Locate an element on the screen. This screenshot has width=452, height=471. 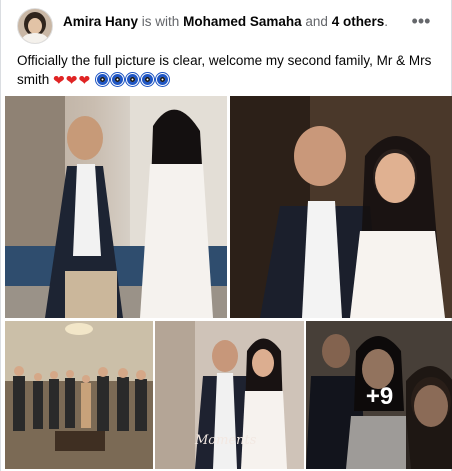
tagged-person-link: Mohamed Samaha is located at coordinates (242, 21).